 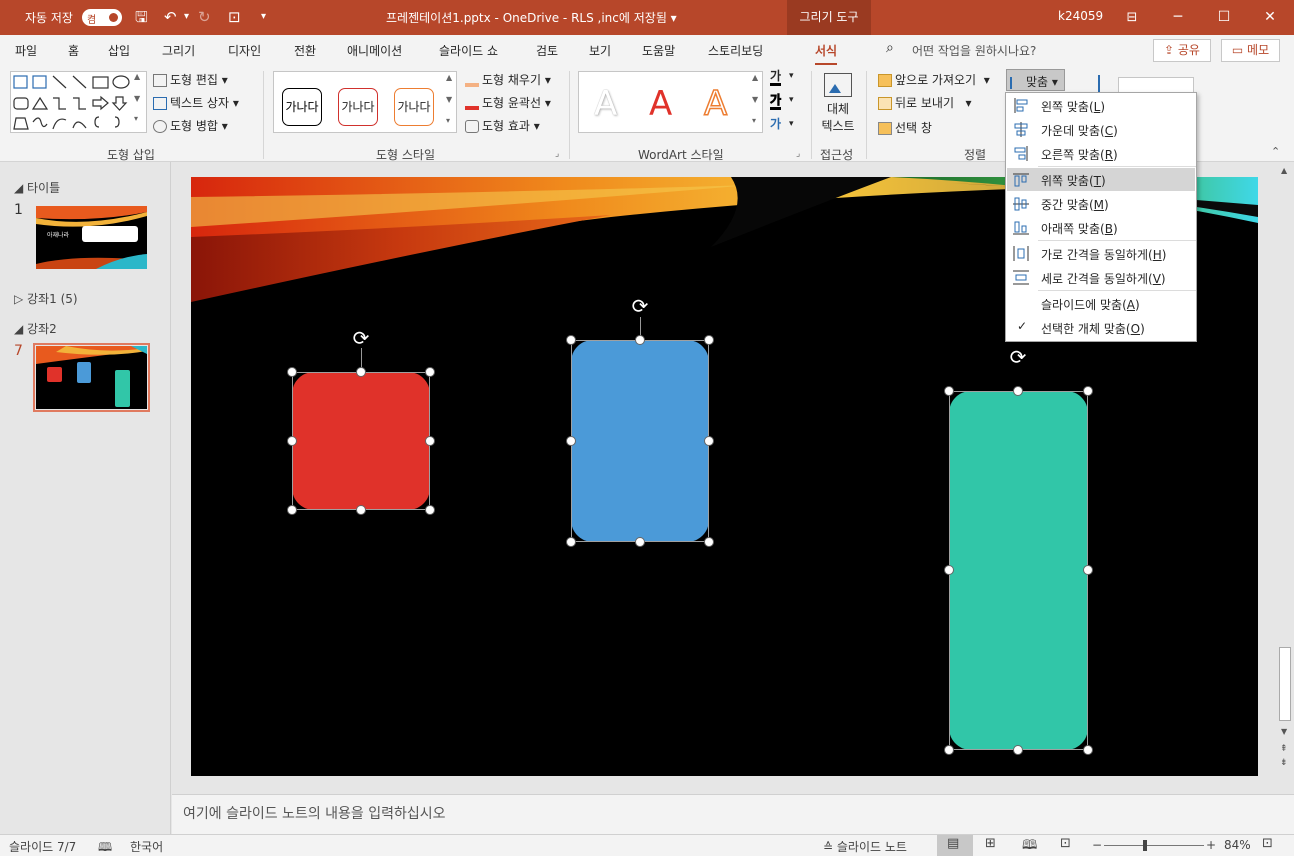 What do you see at coordinates (1154, 845) in the screenshot?
I see `zoom-slider` at bounding box center [1154, 845].